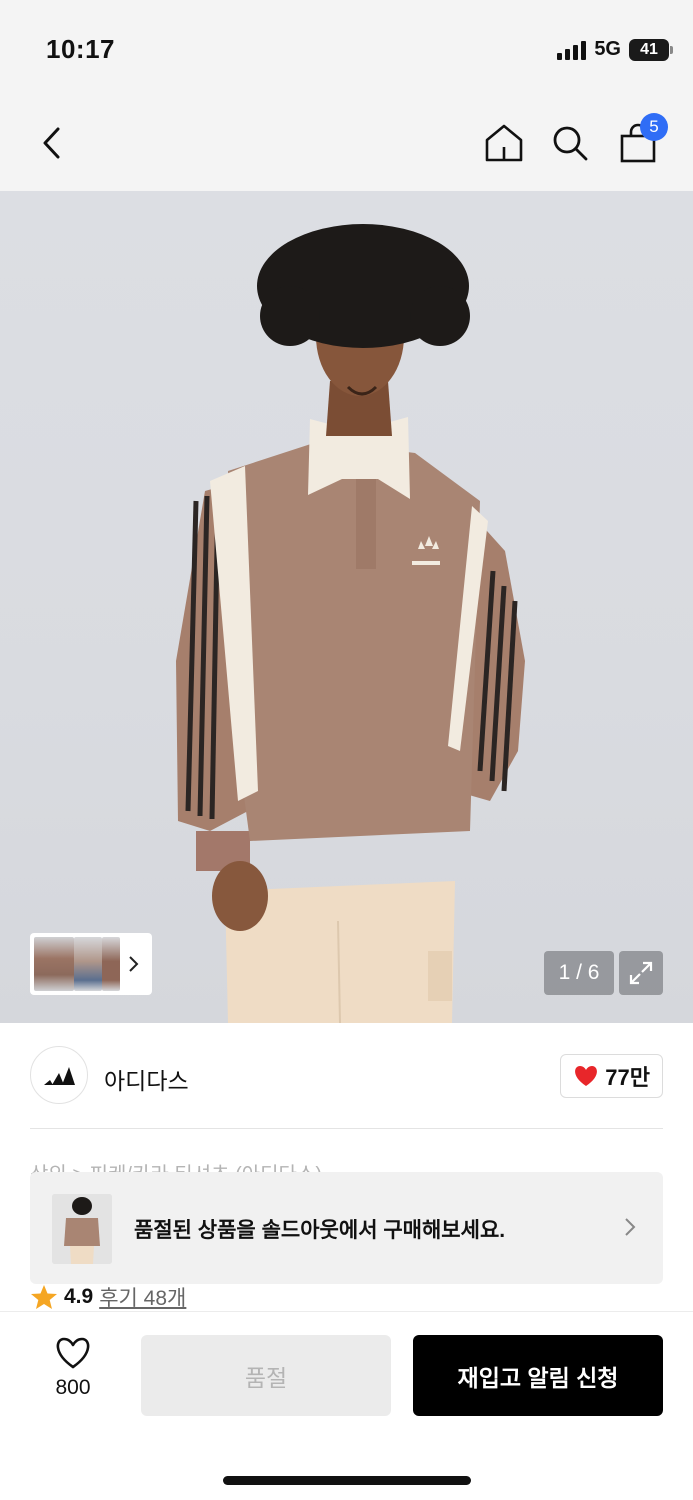  I want to click on rating-row: 4.9 후기 48개, so click(108, 1297).